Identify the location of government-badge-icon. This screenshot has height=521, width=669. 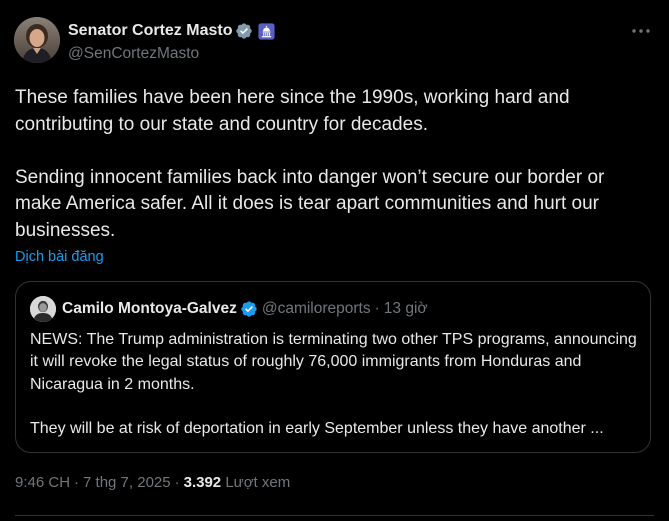
(267, 31).